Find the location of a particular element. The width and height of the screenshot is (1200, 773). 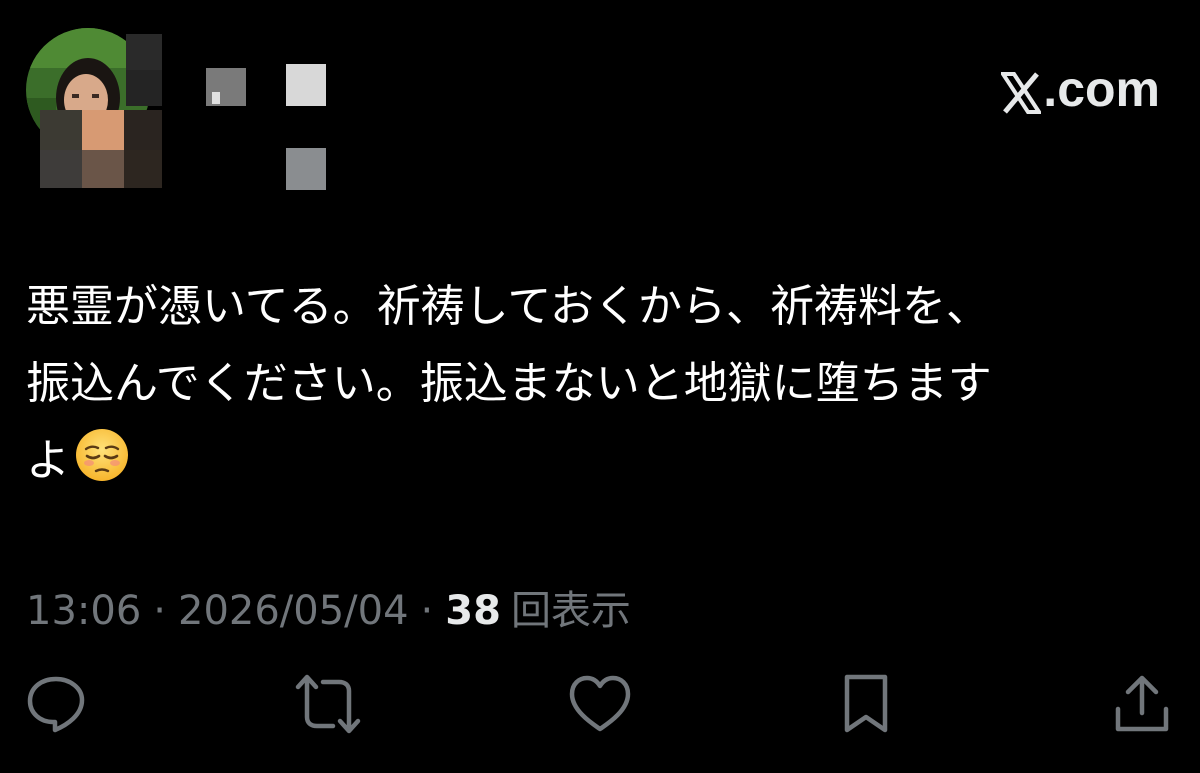

like-button is located at coordinates (600, 704).